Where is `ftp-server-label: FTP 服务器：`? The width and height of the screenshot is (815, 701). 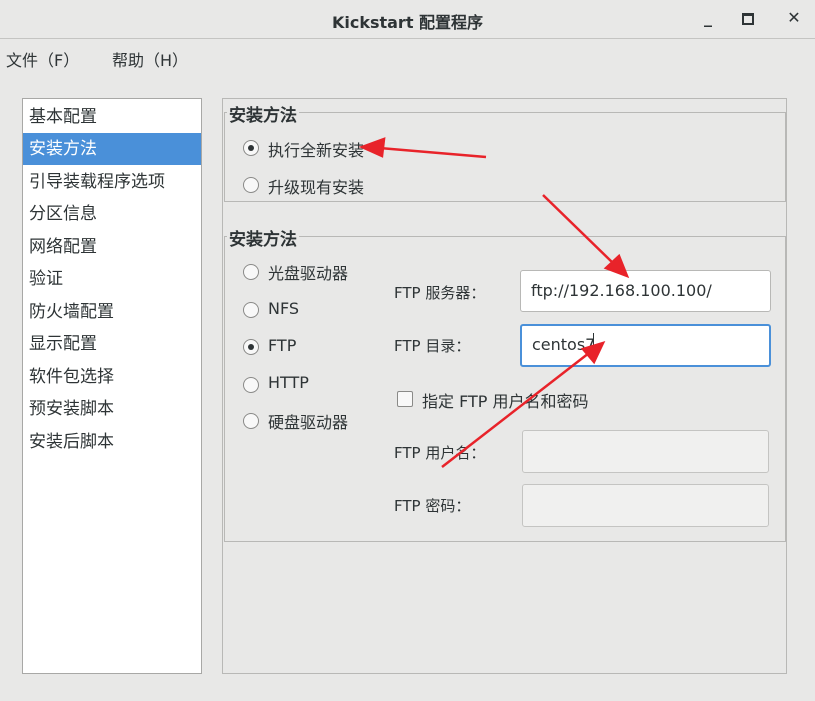 ftp-server-label: FTP 服务器： is located at coordinates (440, 293).